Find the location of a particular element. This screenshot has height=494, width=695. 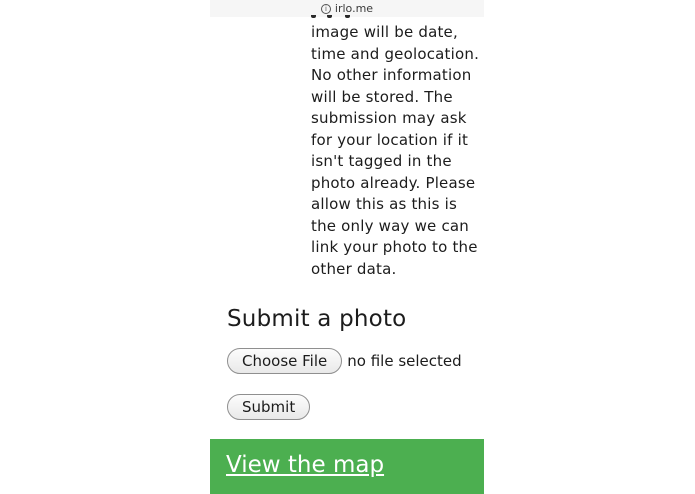

info-icon: i is located at coordinates (325, 8).